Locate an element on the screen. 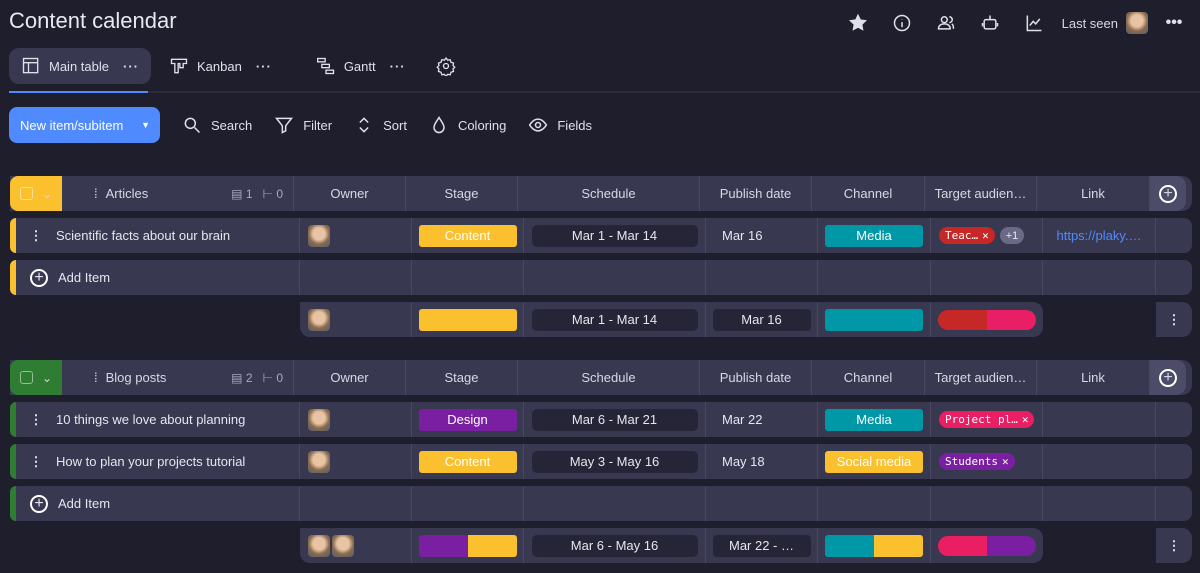  summary-segment is located at coordinates (874, 319).